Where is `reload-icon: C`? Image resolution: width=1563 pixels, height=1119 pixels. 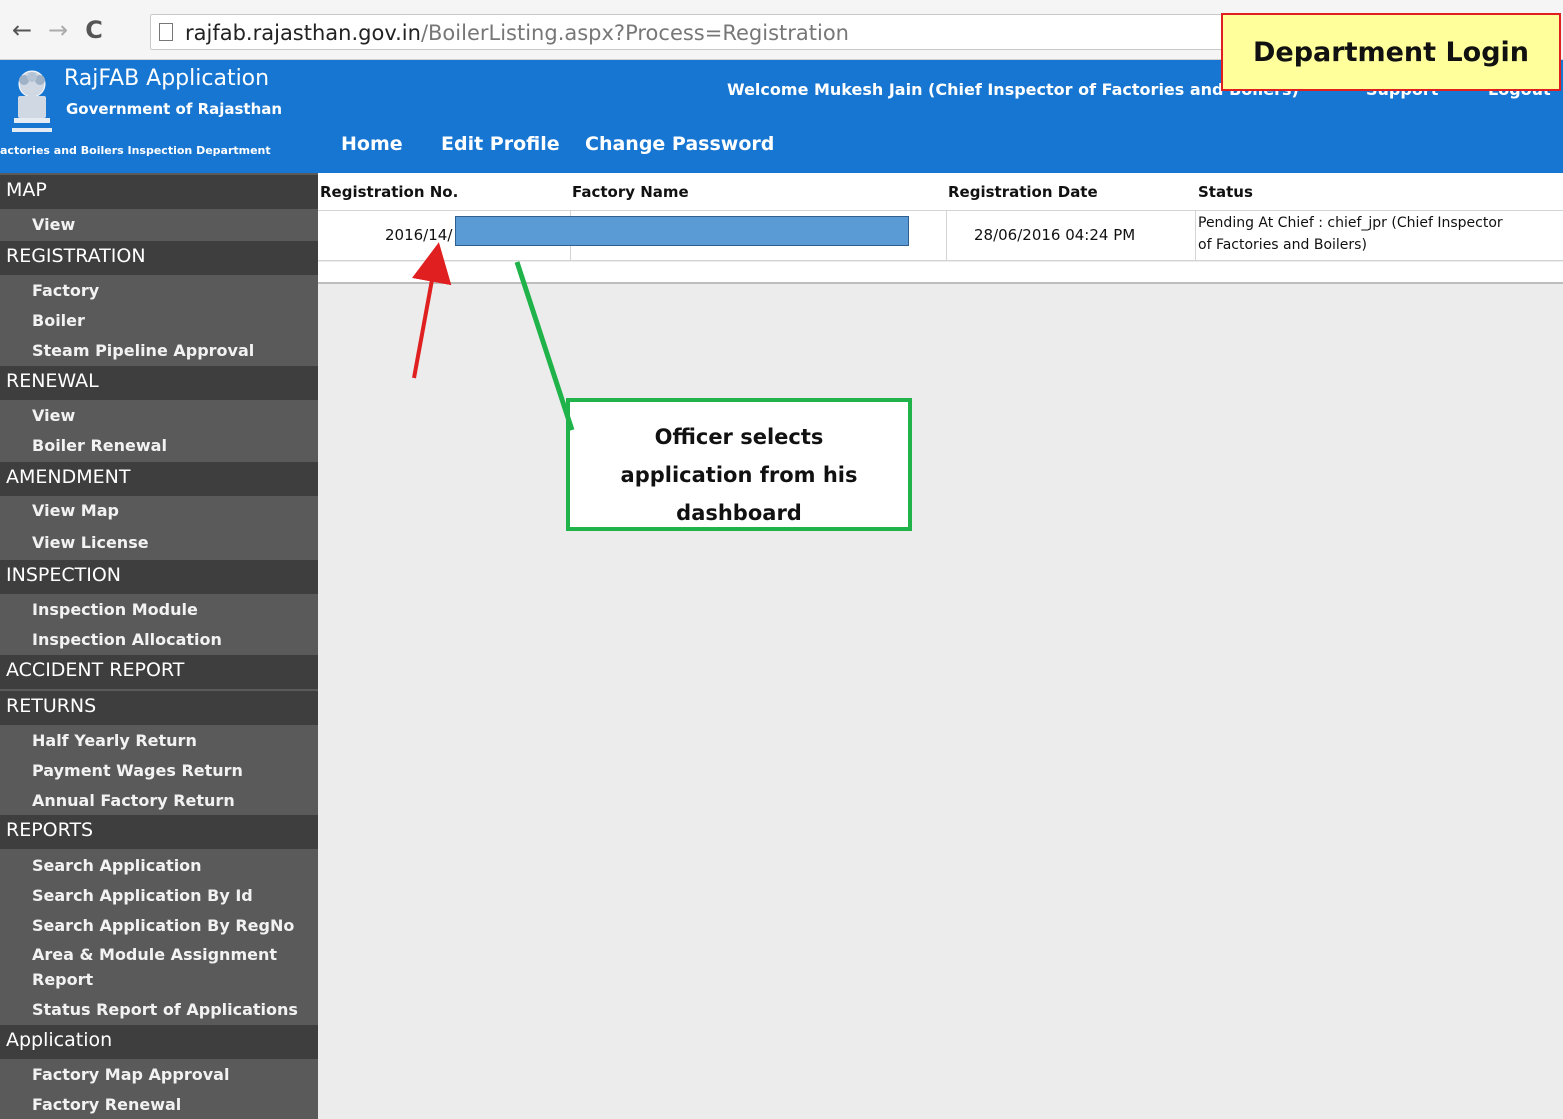 reload-icon: C is located at coordinates (94, 30).